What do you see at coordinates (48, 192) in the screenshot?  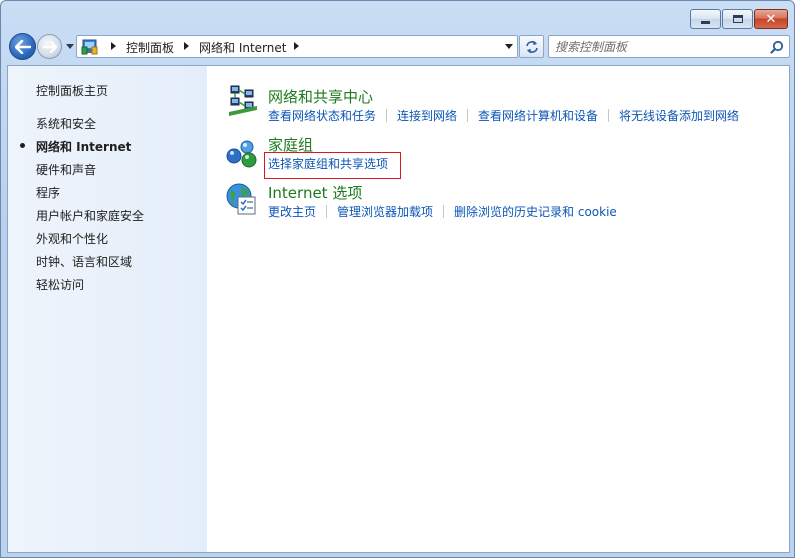 I see `sidebar-item-programs: 程序` at bounding box center [48, 192].